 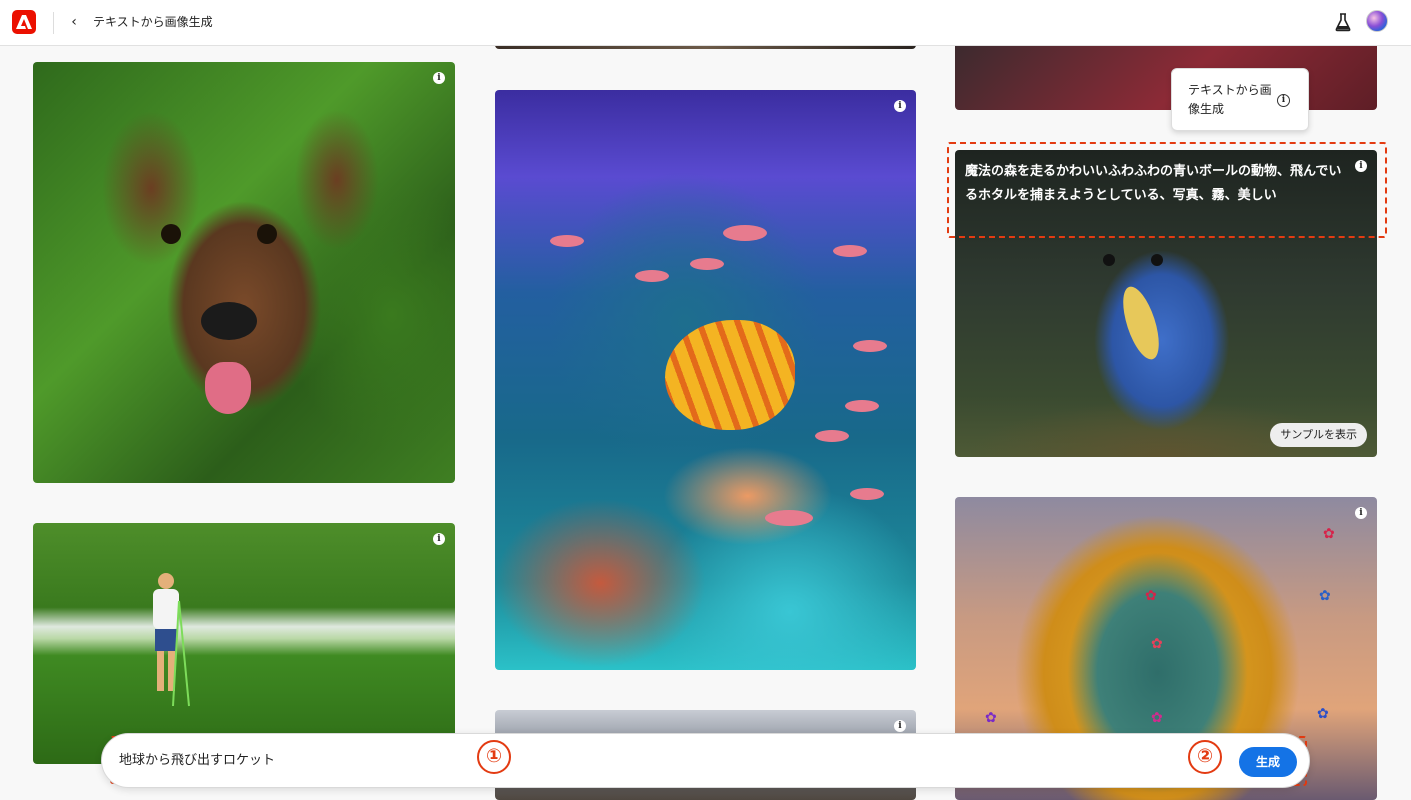 I want to click on view-sample-button: サンプルを表示, so click(x=1318, y=435).